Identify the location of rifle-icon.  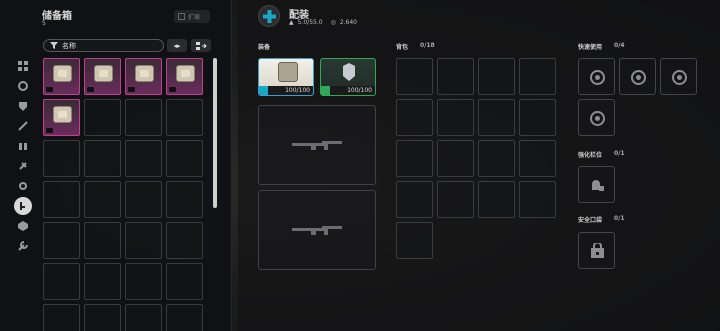
(317, 145).